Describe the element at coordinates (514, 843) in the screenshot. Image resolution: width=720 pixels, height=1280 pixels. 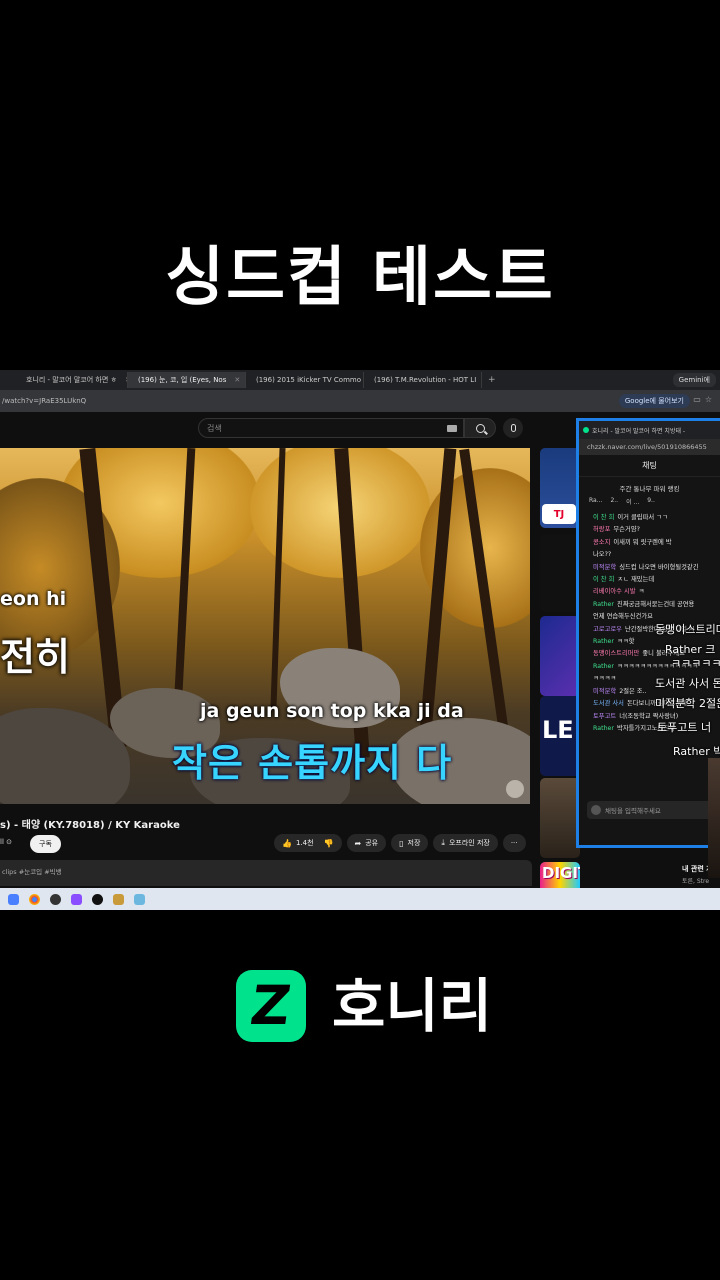
I see `more-button: ···` at that location.